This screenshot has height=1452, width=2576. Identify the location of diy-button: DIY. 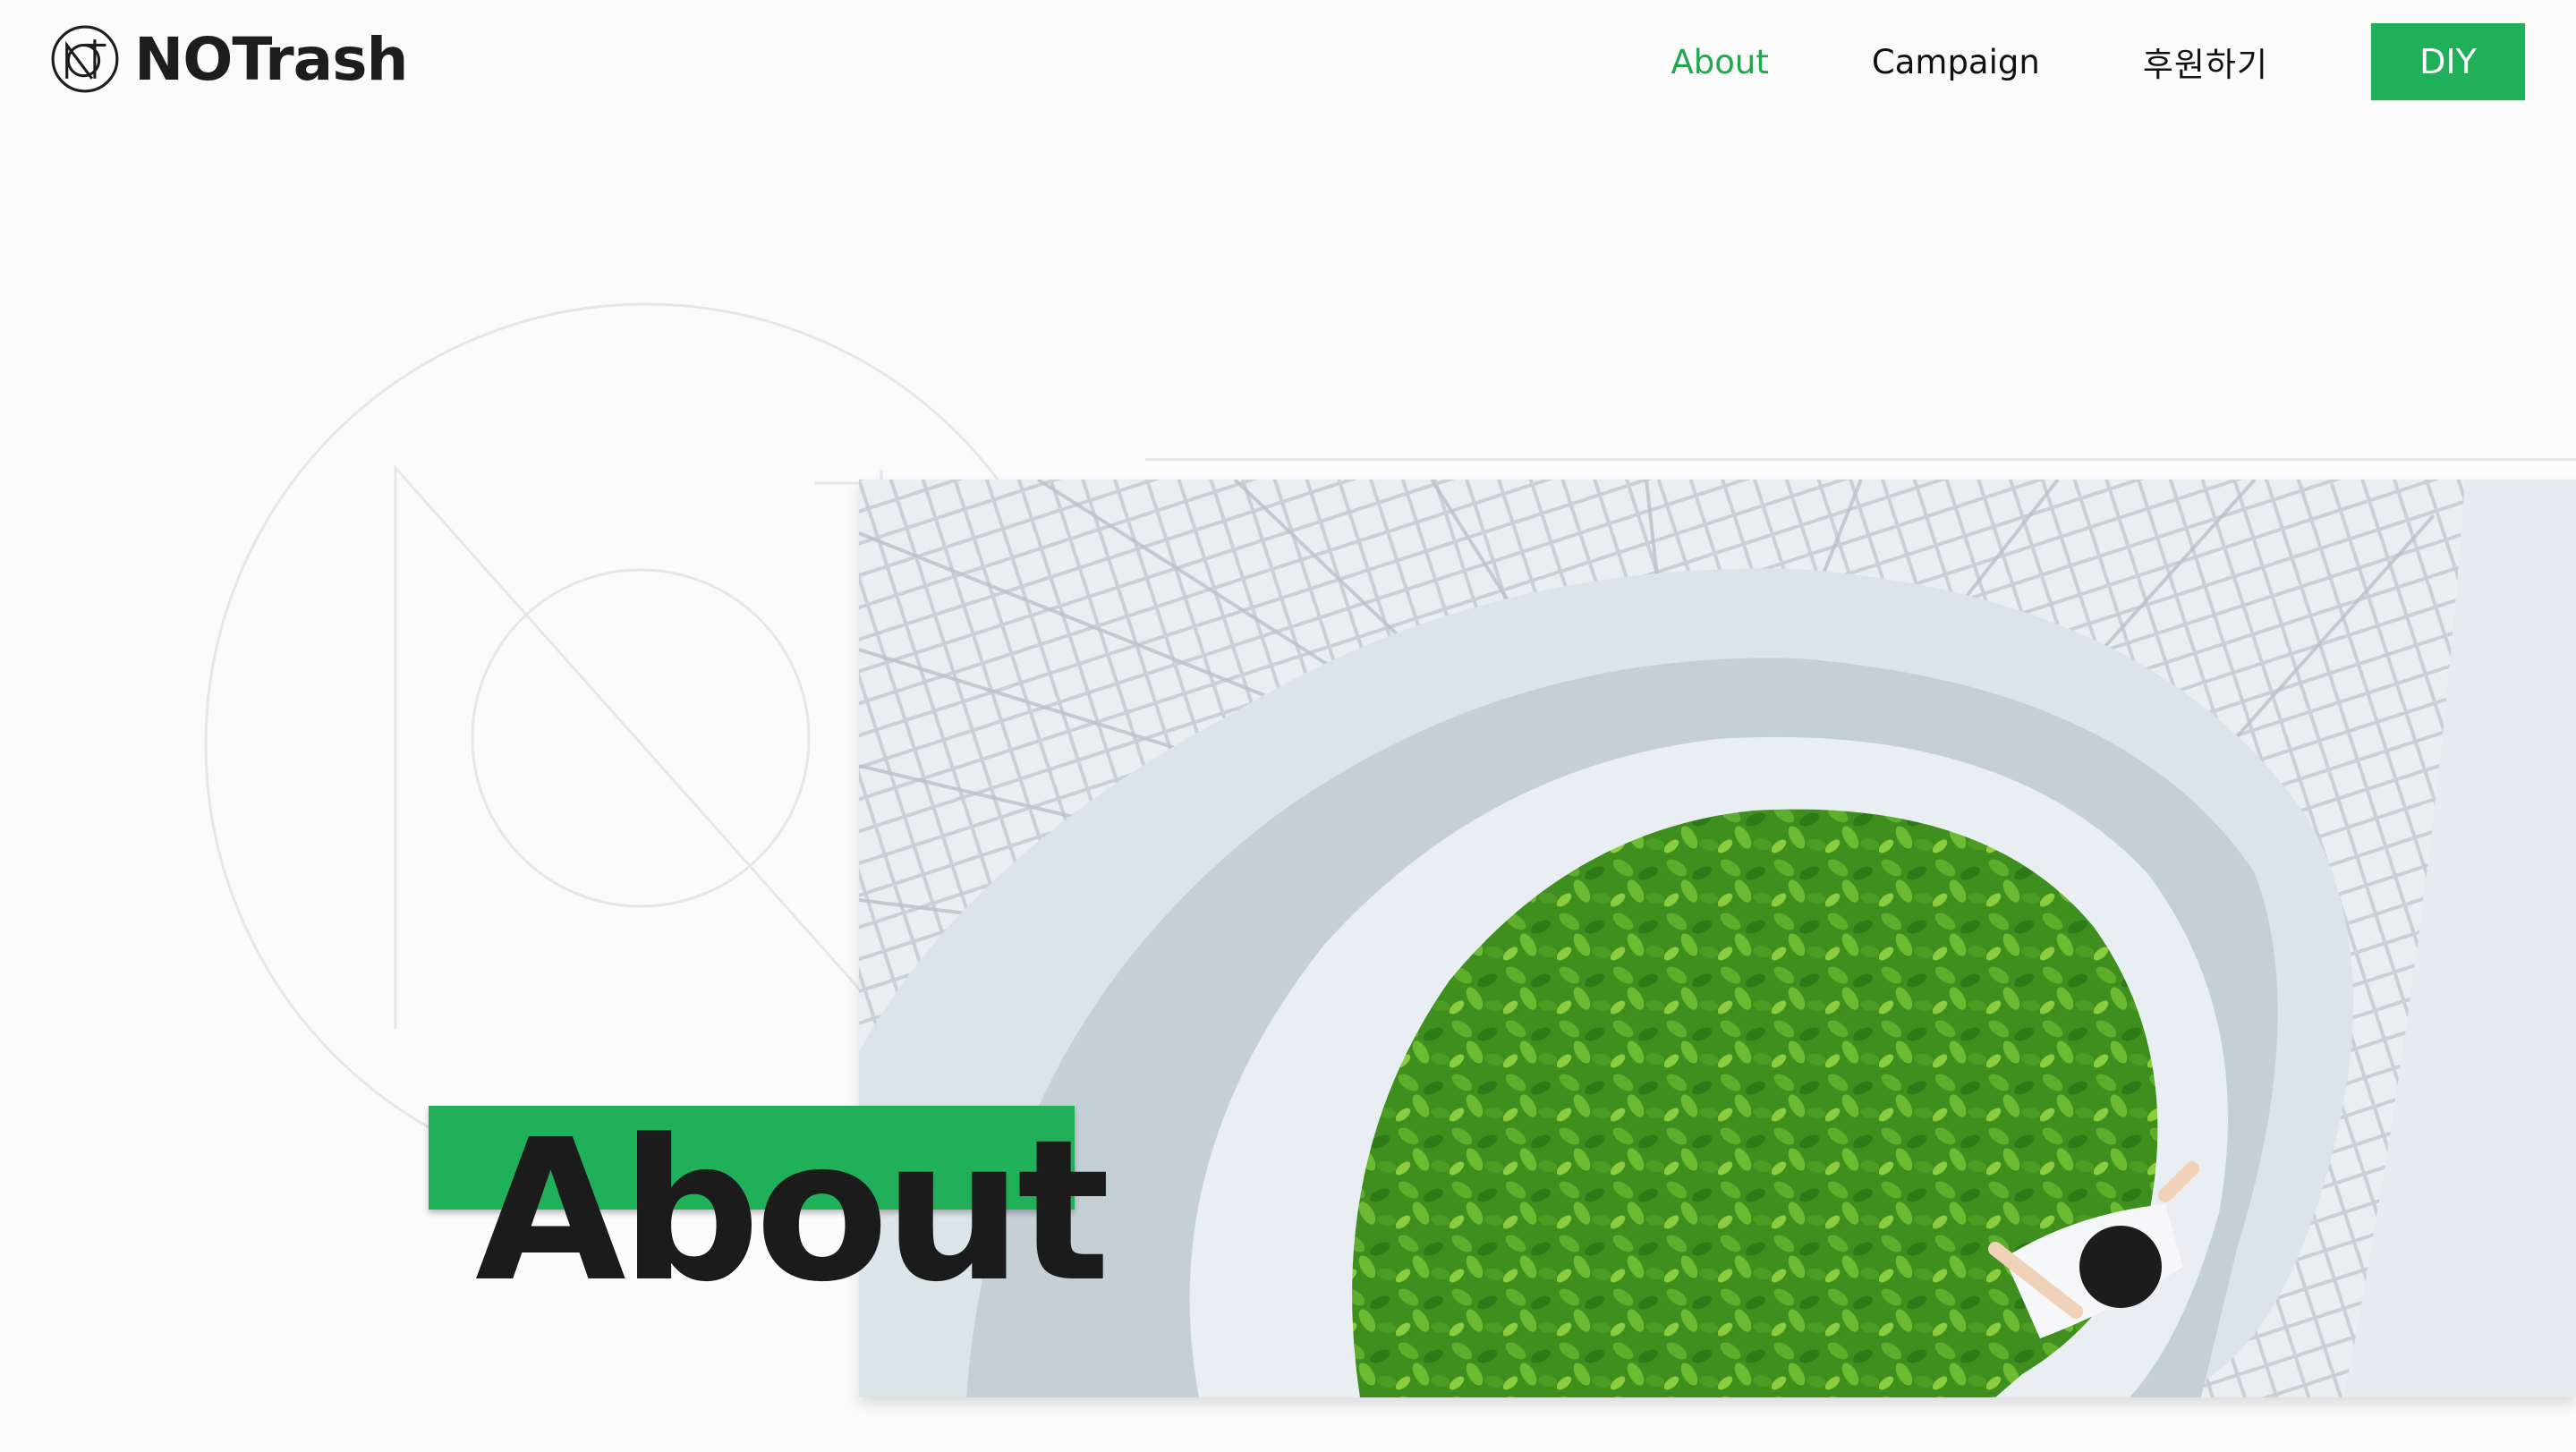
(2448, 61).